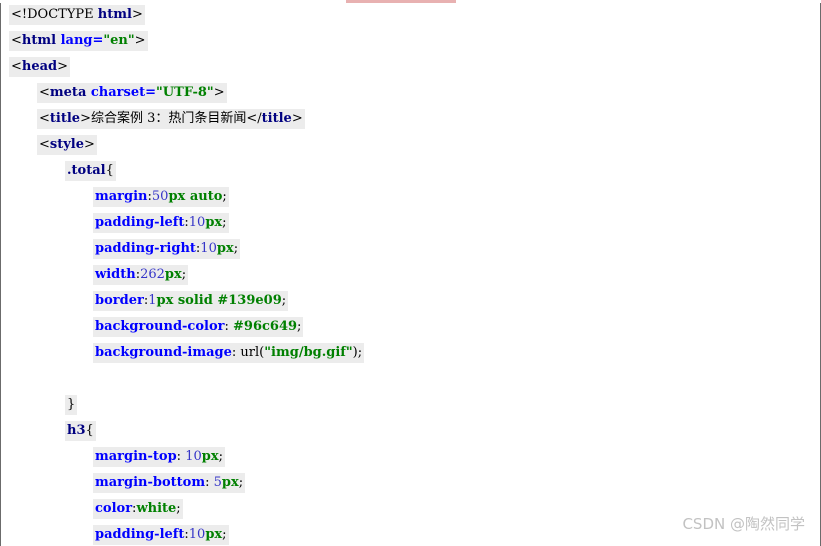  Describe the element at coordinates (248, 352) in the screenshot. I see `code-token: : url(` at that location.